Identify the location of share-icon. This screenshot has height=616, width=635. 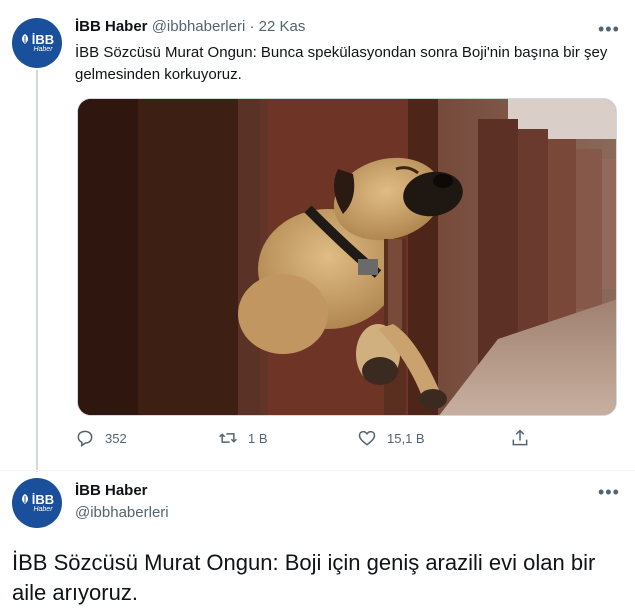
(520, 437).